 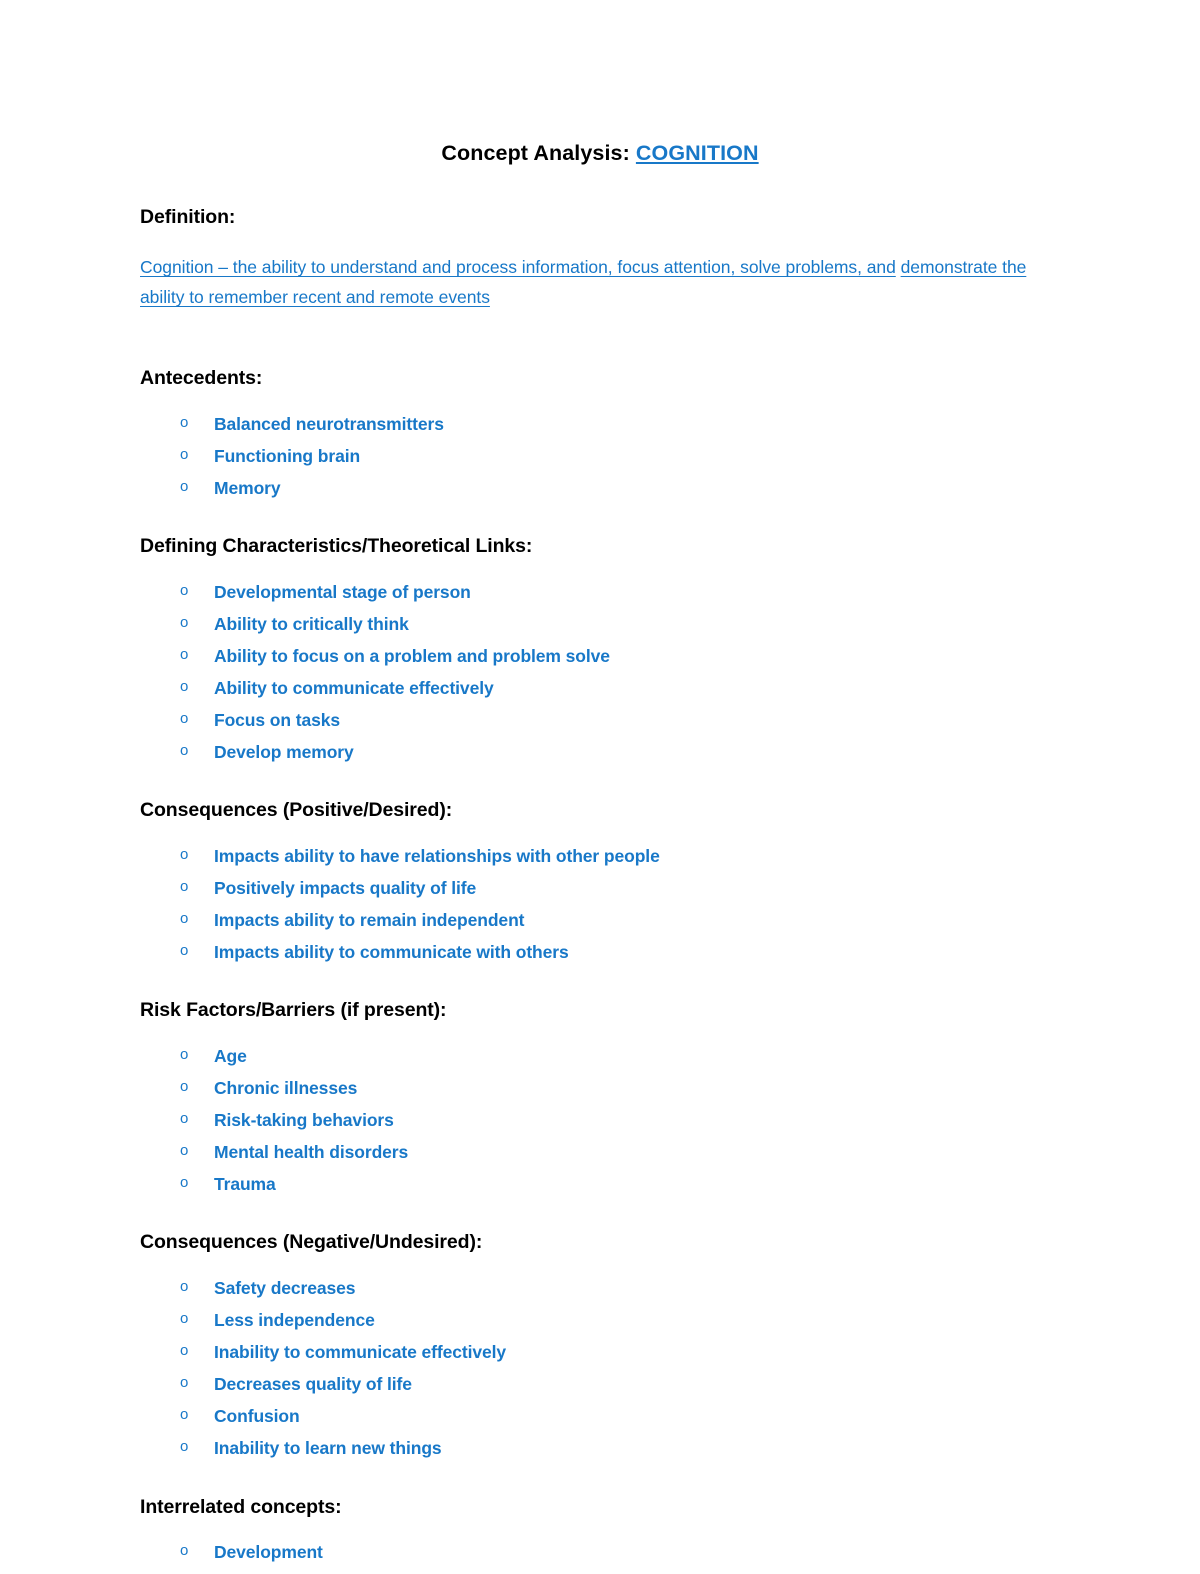 What do you see at coordinates (600, 430) in the screenshot?
I see `list-item: o Balanced neurotransmitters` at bounding box center [600, 430].